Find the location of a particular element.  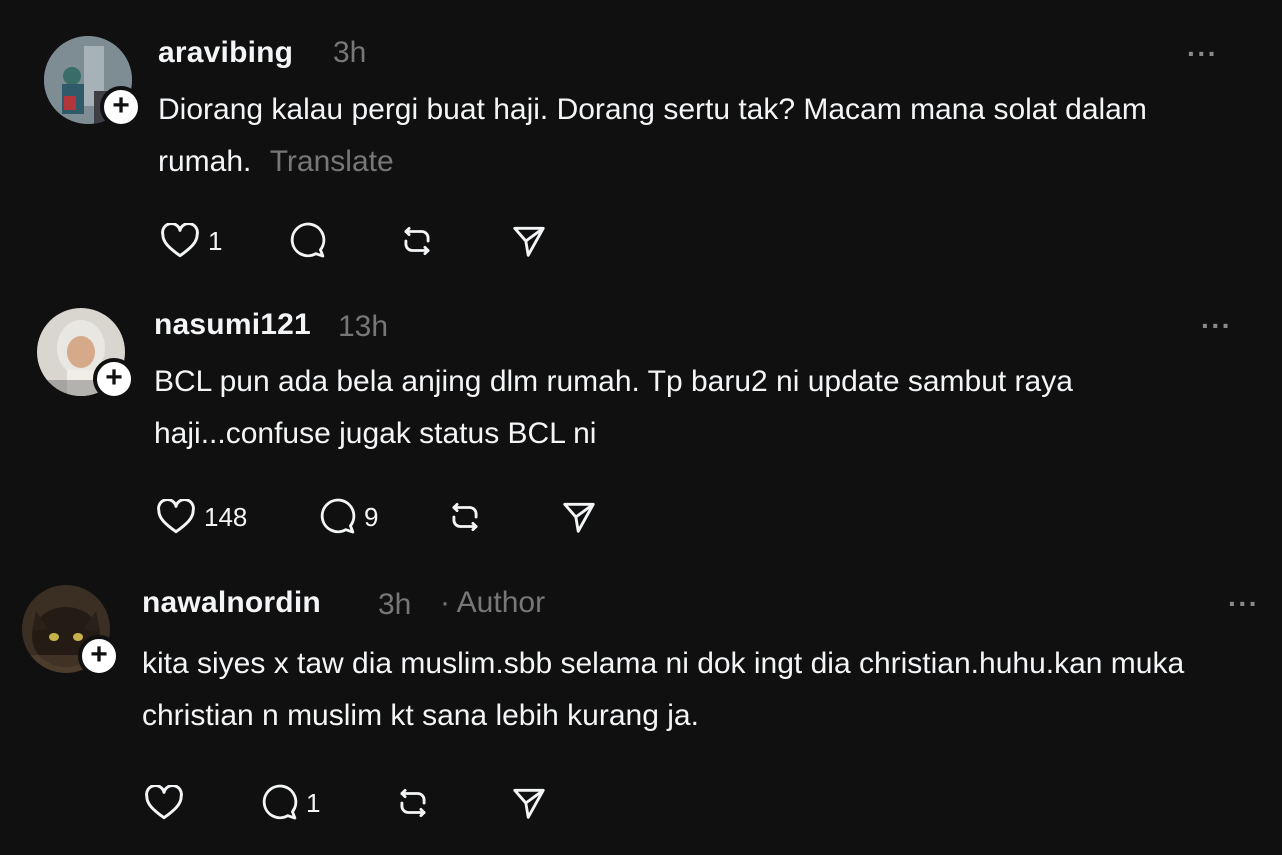

like-button: 1 is located at coordinates (191, 241).